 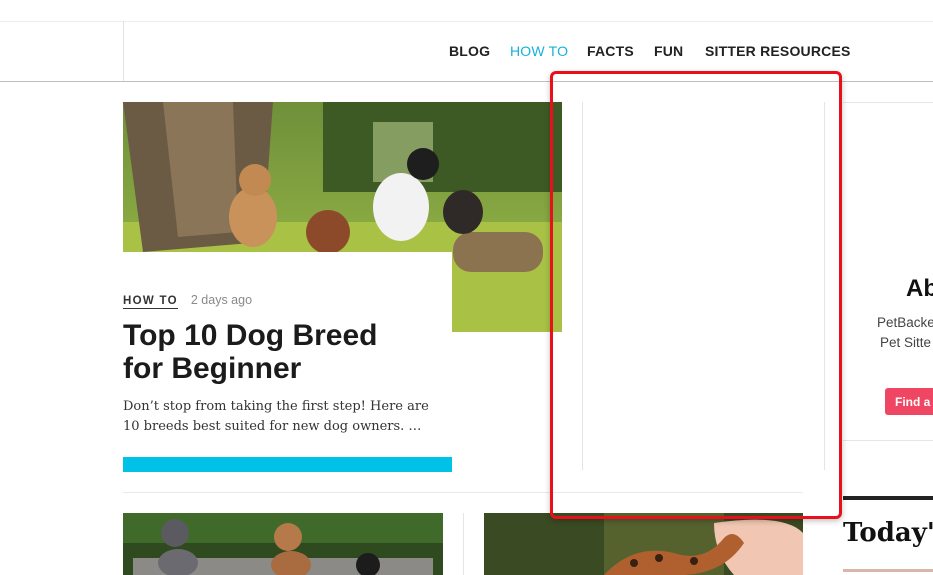 I want to click on read-more-bar, so click(x=287, y=464).